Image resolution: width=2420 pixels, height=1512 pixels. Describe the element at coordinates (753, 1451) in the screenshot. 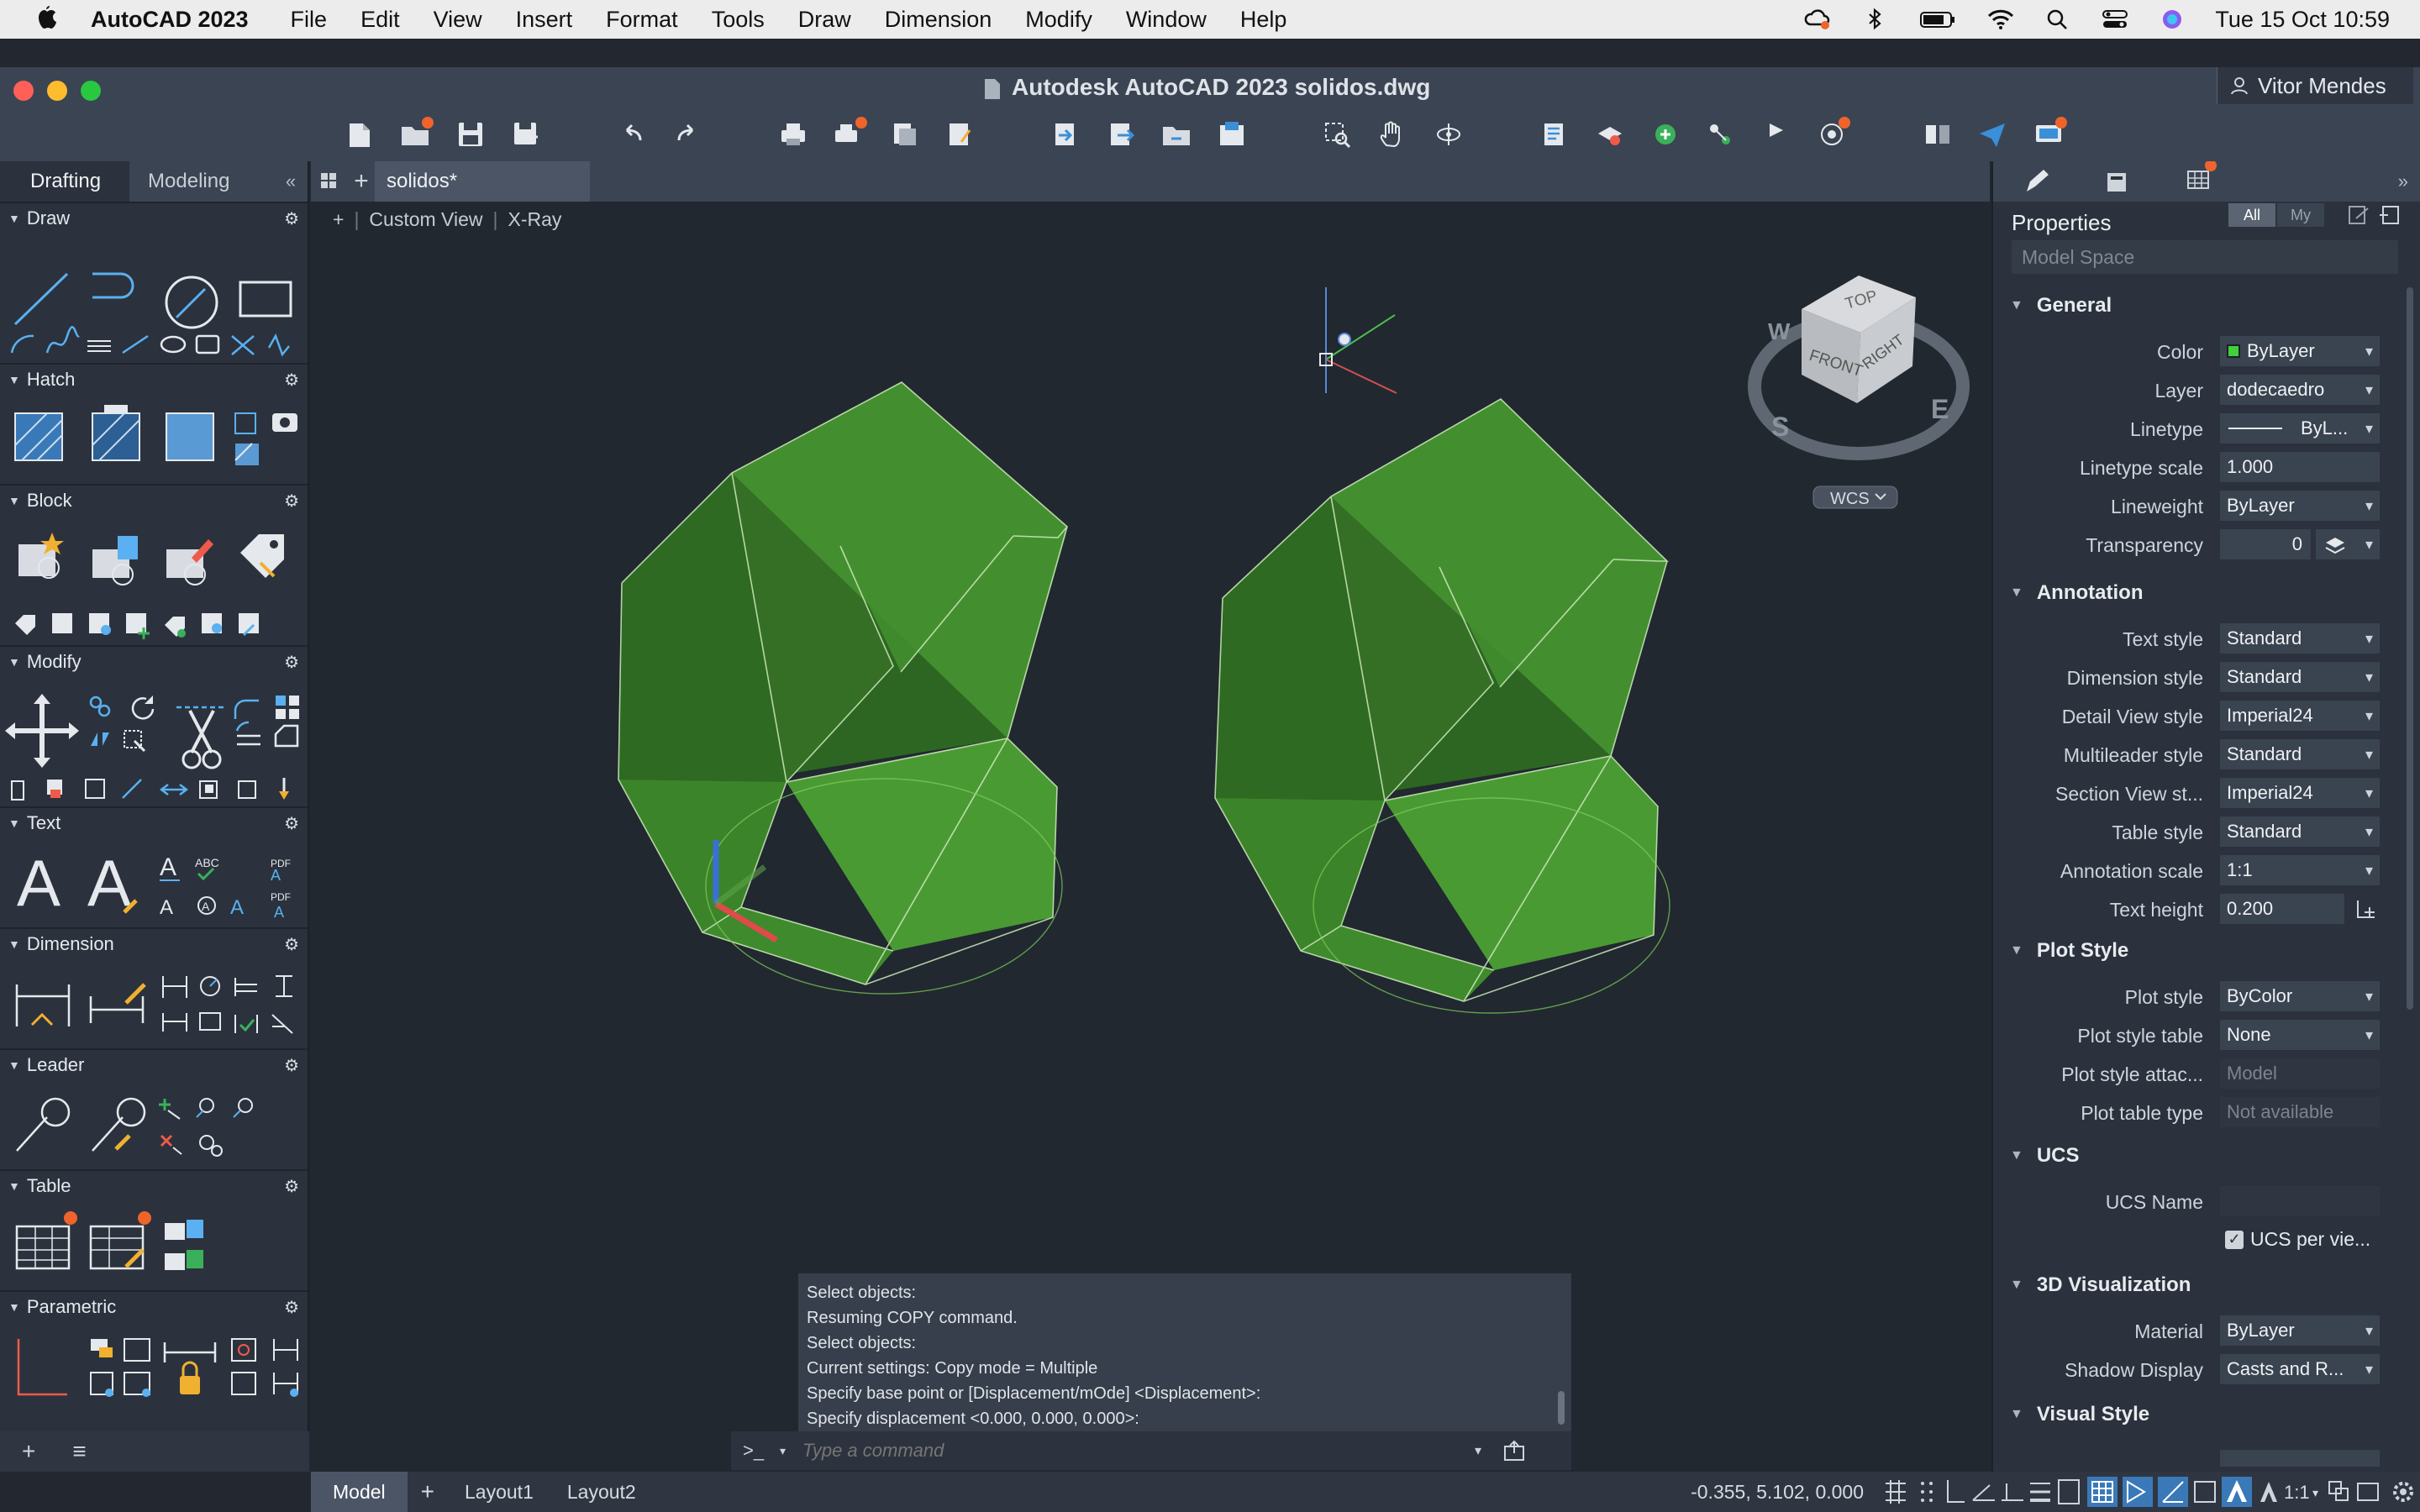

I see `command-prompt-icon: >_` at that location.